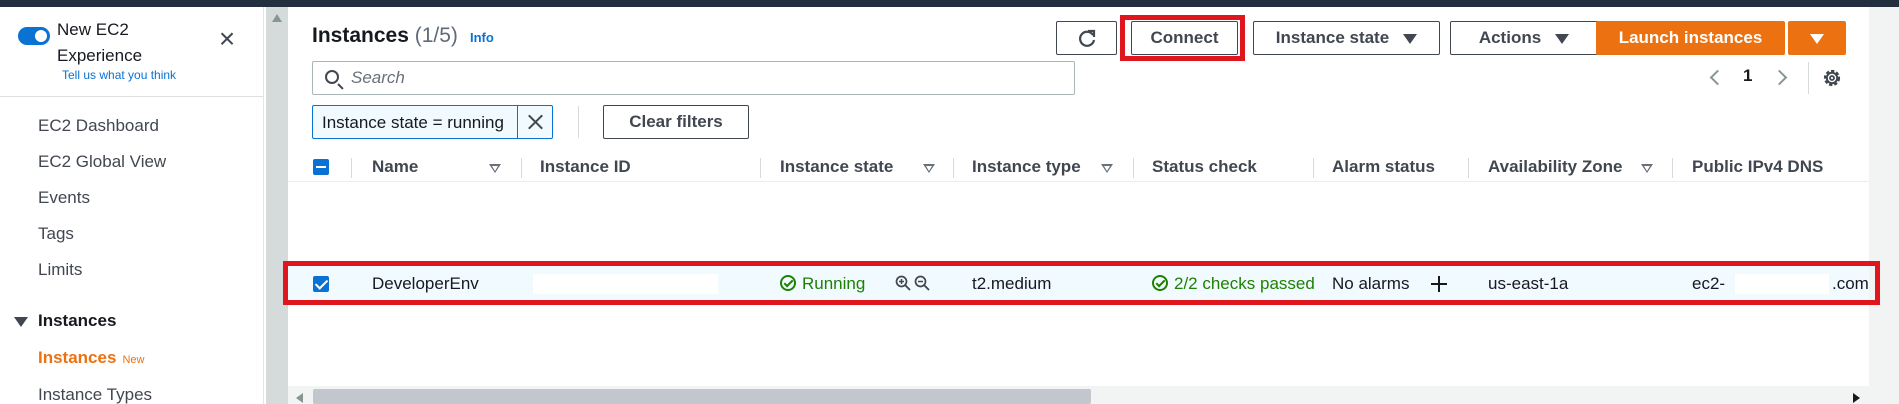 This screenshot has height=404, width=1899. I want to click on sidebar-section-label: Instances, so click(77, 320).